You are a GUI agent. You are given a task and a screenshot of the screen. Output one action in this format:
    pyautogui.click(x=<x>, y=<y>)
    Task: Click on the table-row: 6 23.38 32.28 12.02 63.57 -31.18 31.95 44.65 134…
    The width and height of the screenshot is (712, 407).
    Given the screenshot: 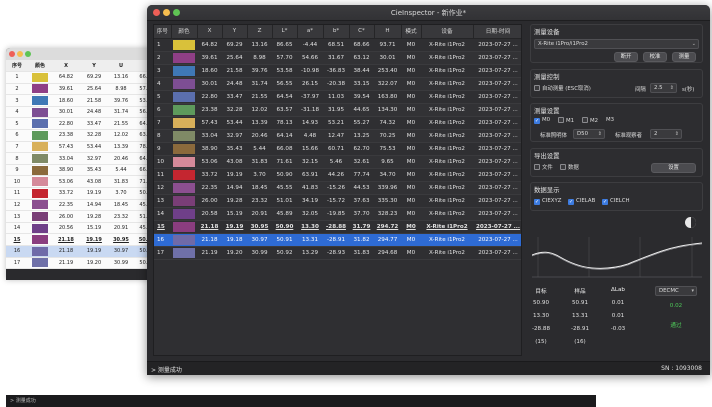 What is the action you would take?
    pyautogui.click(x=337, y=110)
    